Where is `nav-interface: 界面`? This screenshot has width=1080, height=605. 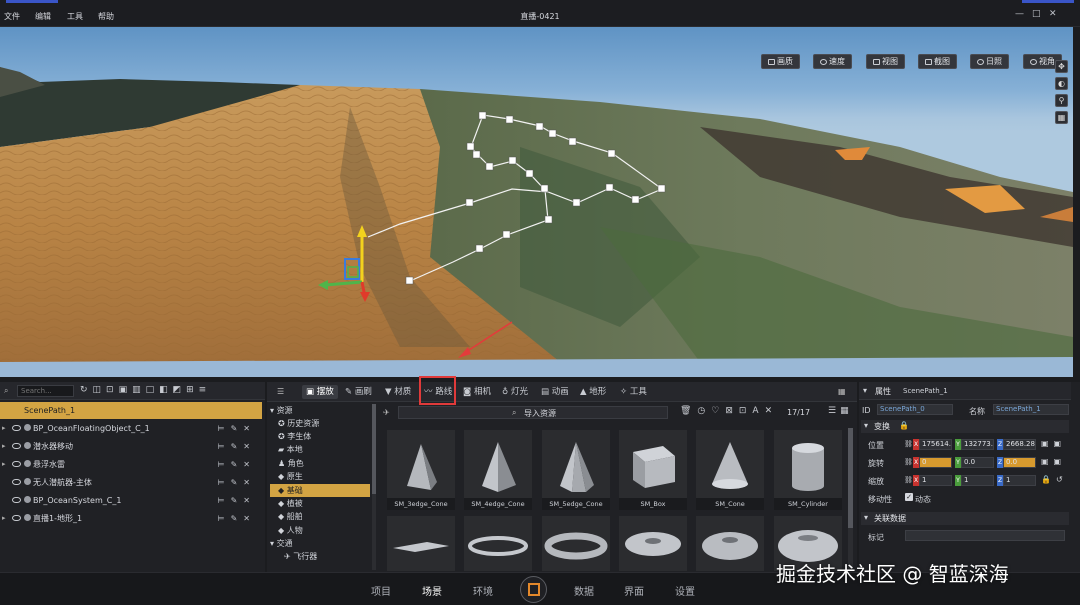
nav-interface: 界面 is located at coordinates (634, 590).